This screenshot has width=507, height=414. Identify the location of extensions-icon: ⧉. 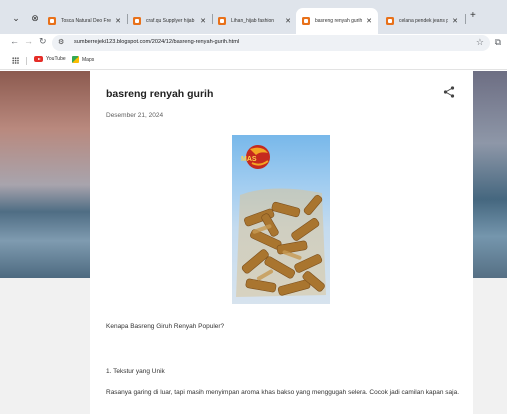
(498, 42).